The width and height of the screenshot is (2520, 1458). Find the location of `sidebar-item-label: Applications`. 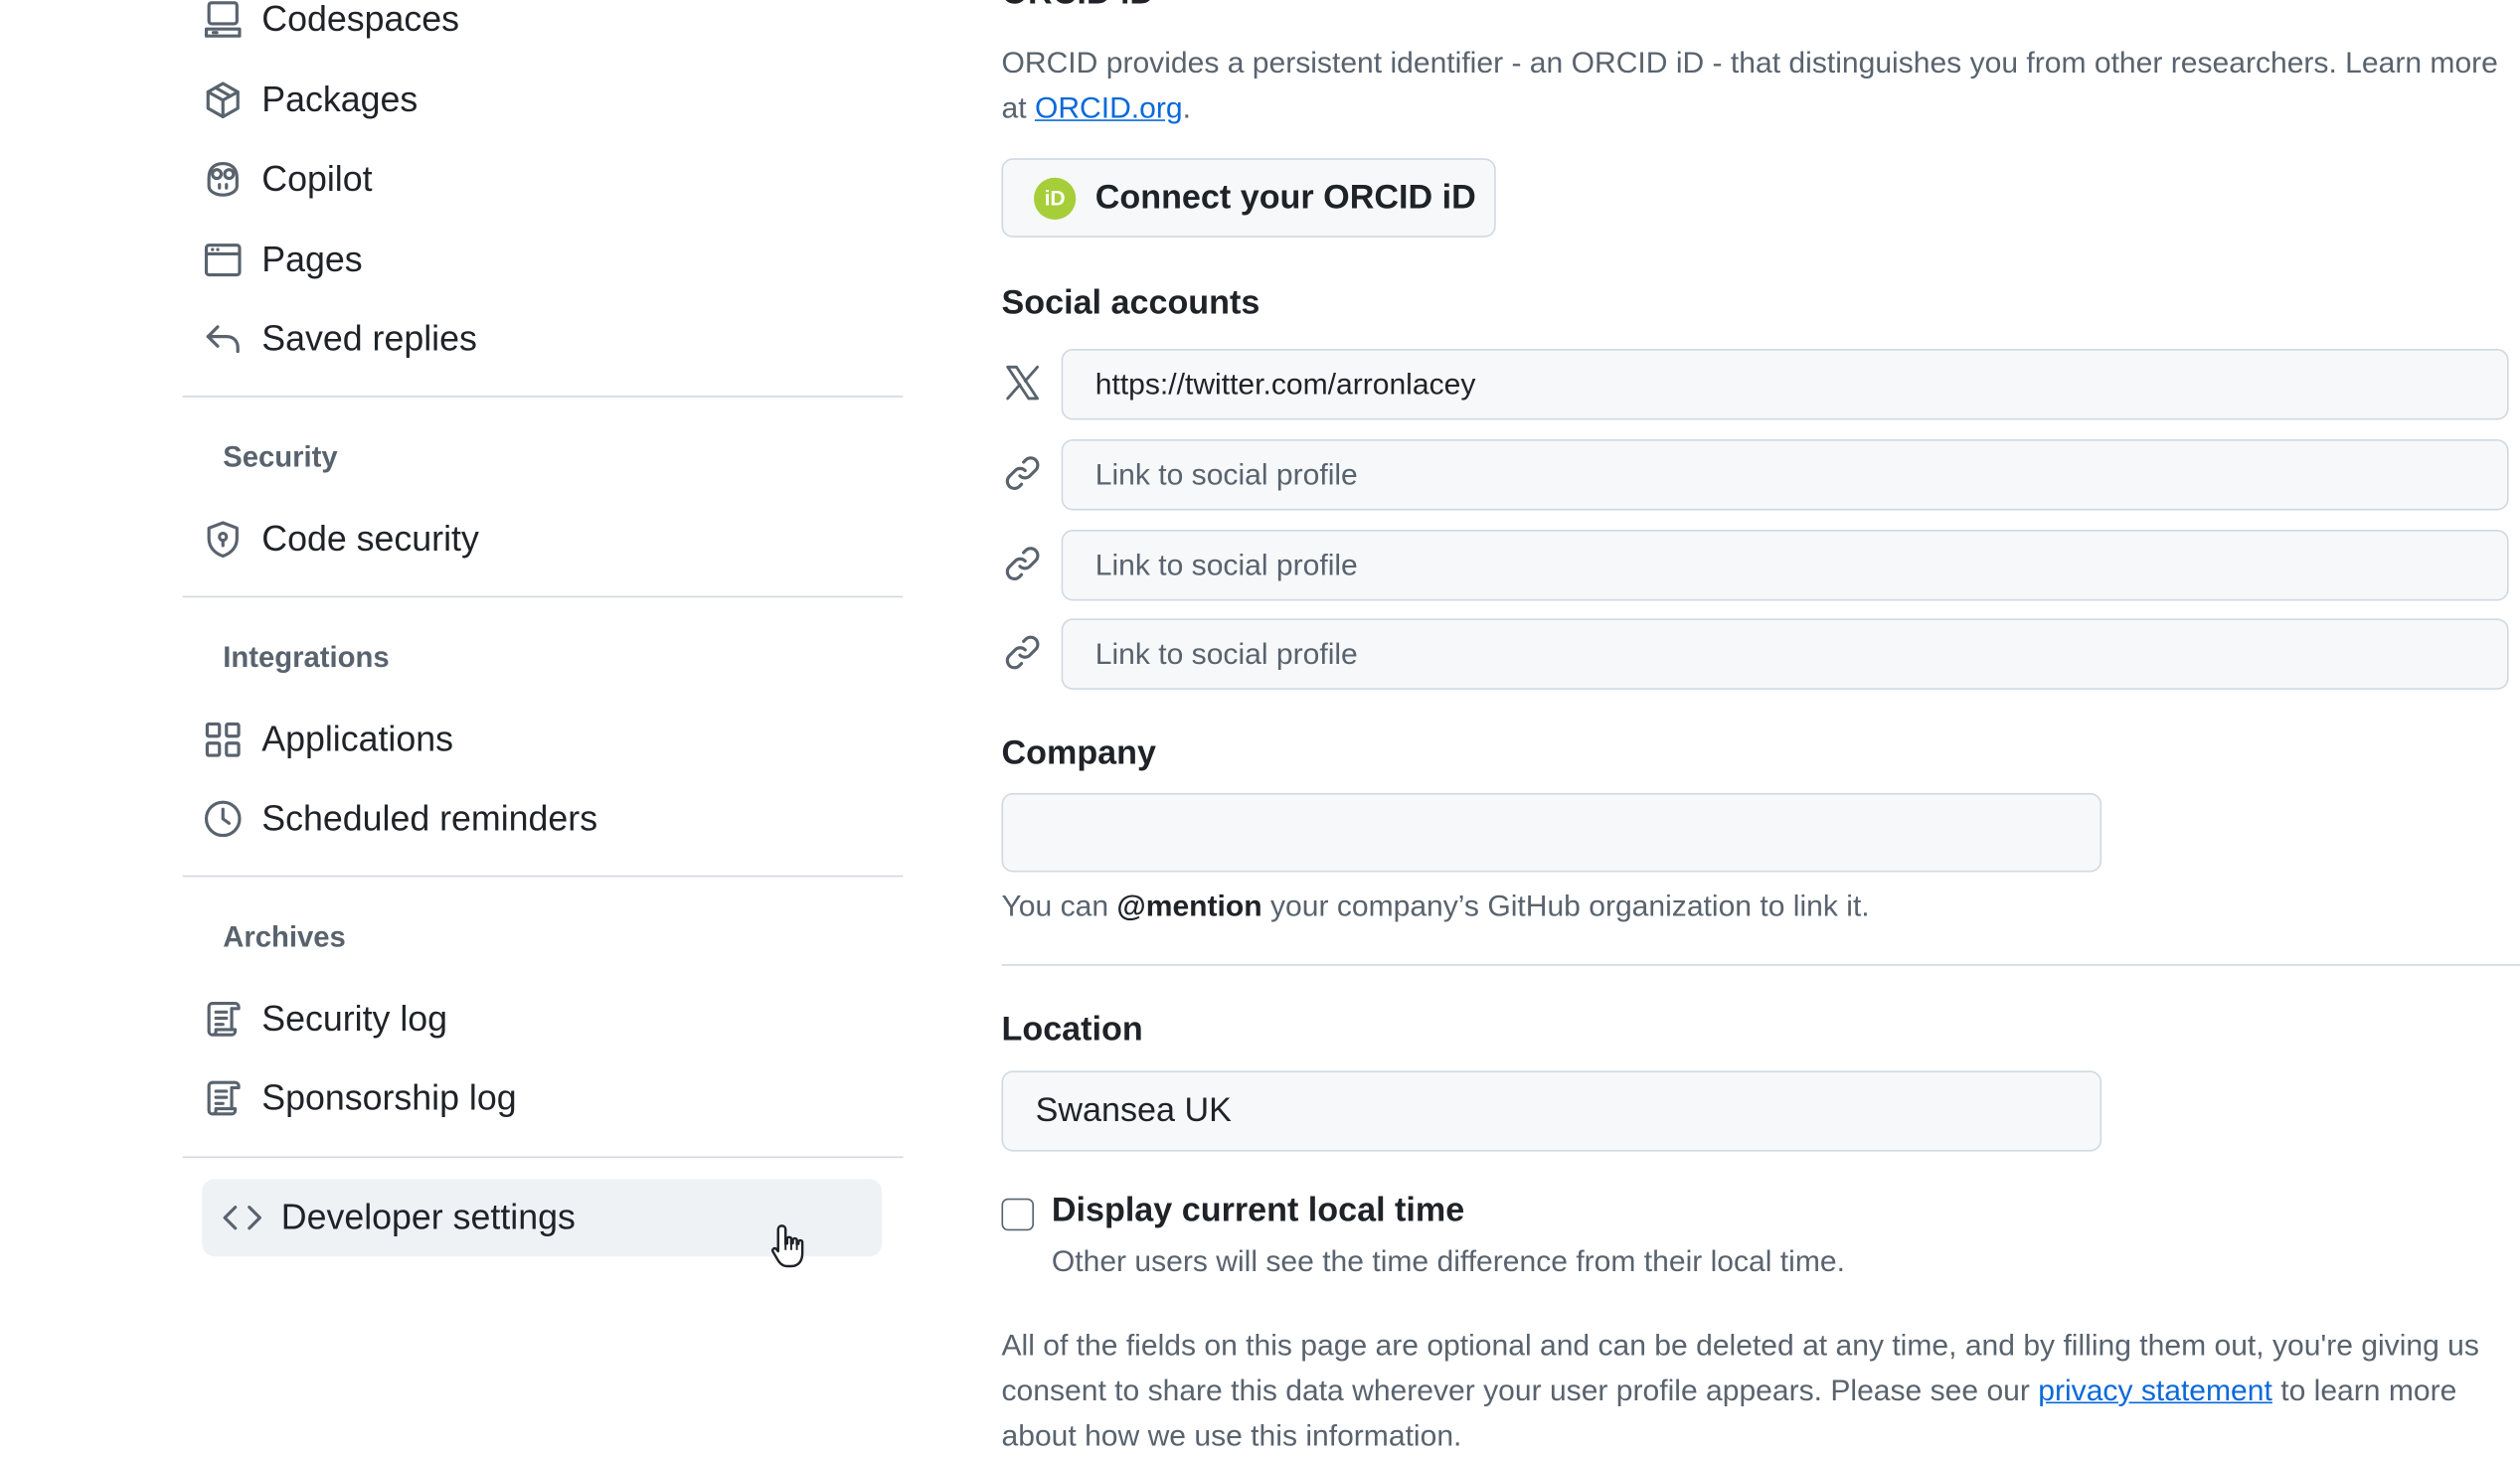

sidebar-item-label: Applications is located at coordinates (357, 739).